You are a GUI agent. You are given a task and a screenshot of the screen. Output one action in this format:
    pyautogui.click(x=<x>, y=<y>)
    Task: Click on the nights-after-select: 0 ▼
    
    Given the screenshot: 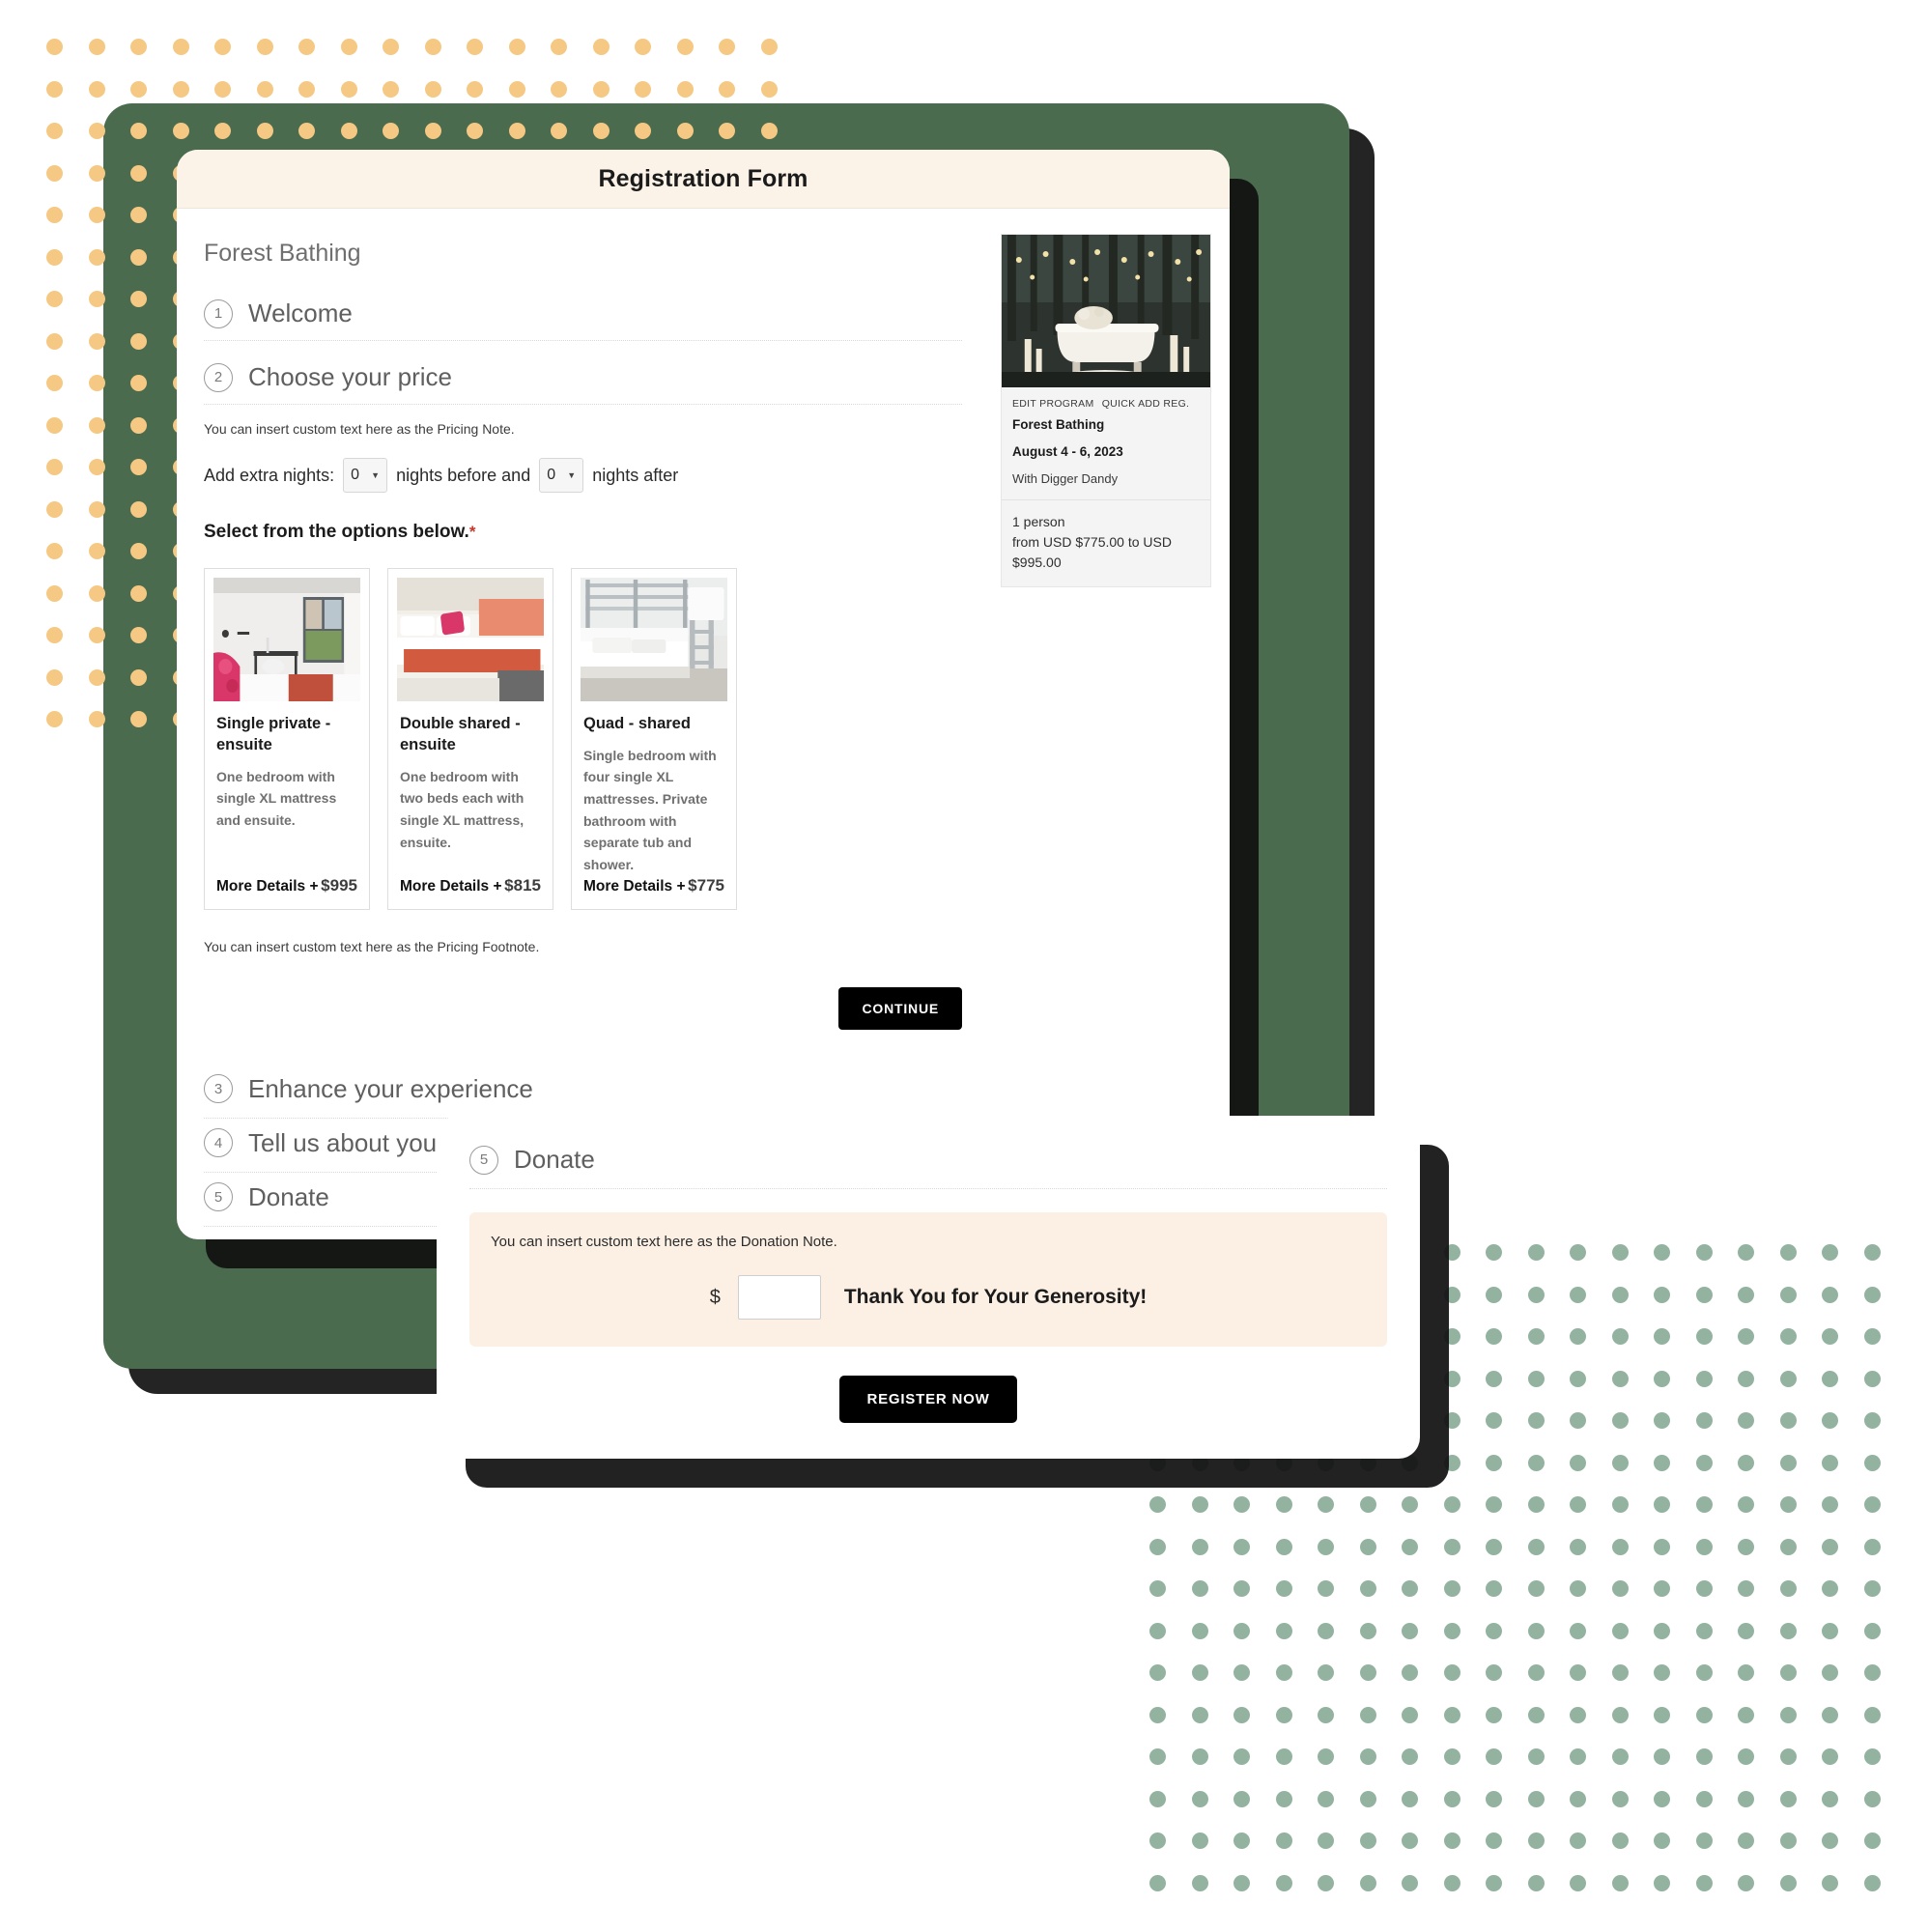 What is the action you would take?
    pyautogui.click(x=562, y=475)
    